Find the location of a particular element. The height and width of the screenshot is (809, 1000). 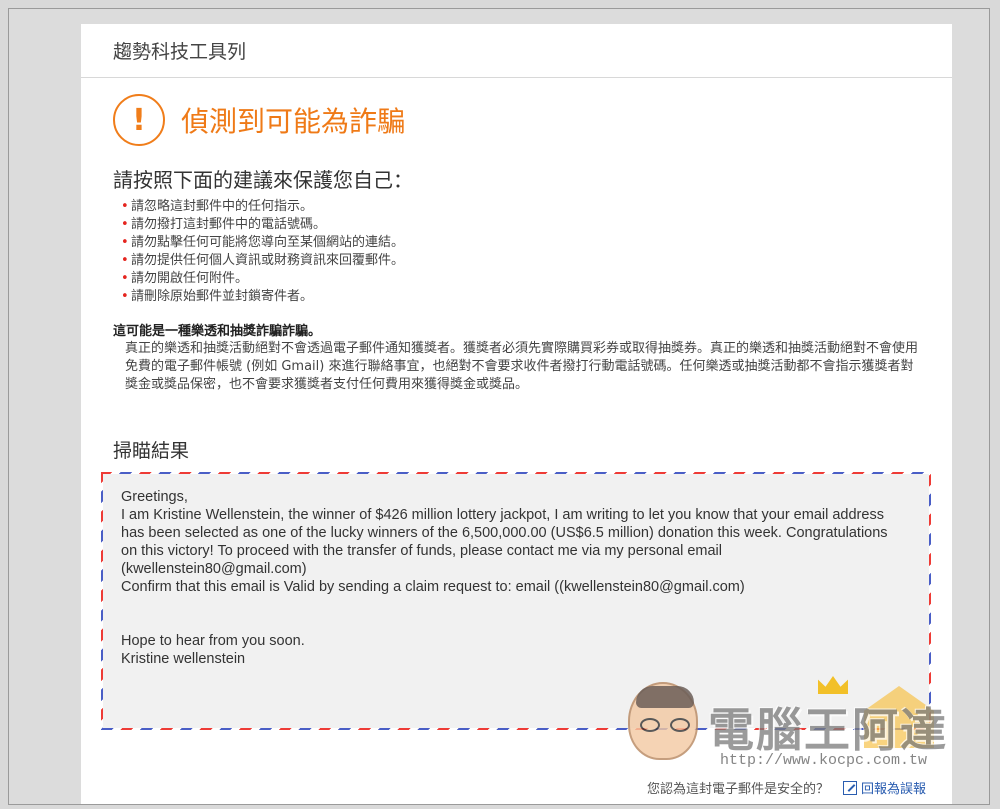

advice-item: 請勿開啟任何附件。 is located at coordinates (262, 279).